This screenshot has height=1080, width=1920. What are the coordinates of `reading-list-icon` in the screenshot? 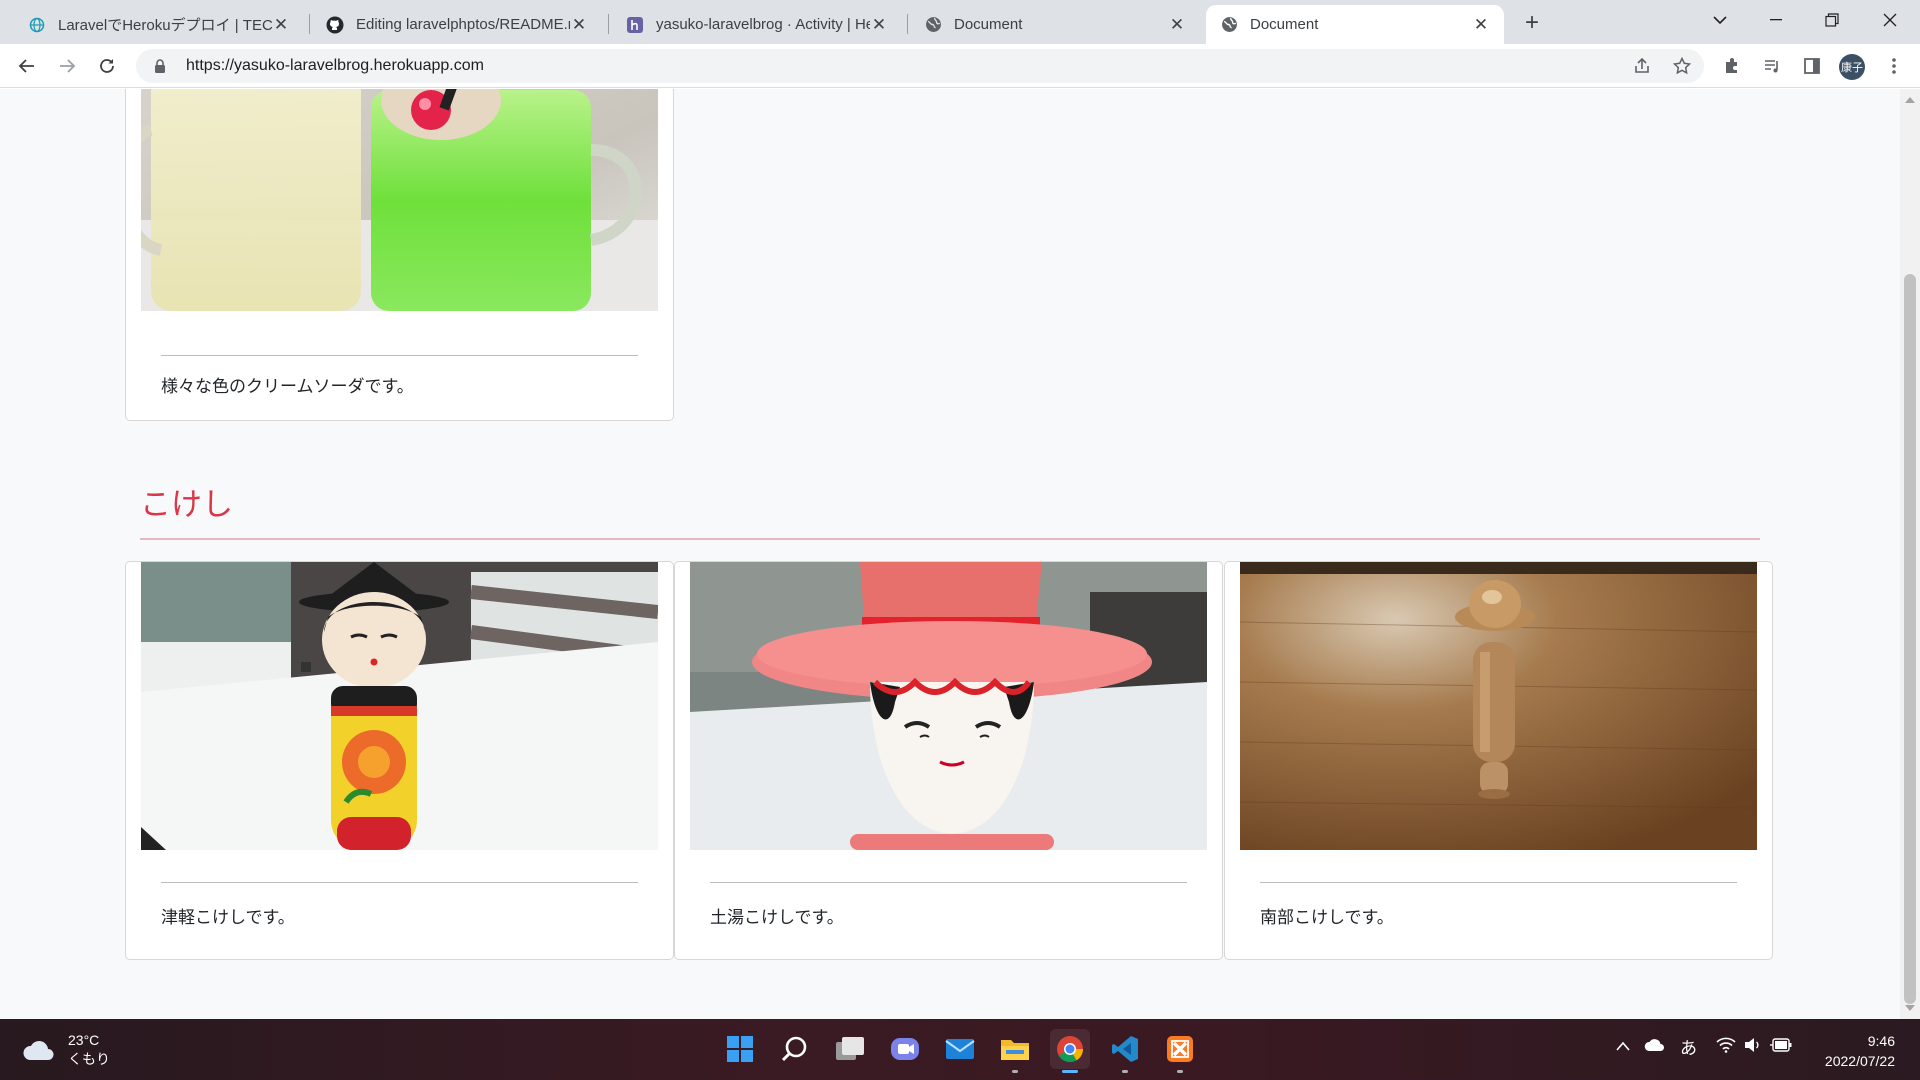 It's located at (1772, 66).